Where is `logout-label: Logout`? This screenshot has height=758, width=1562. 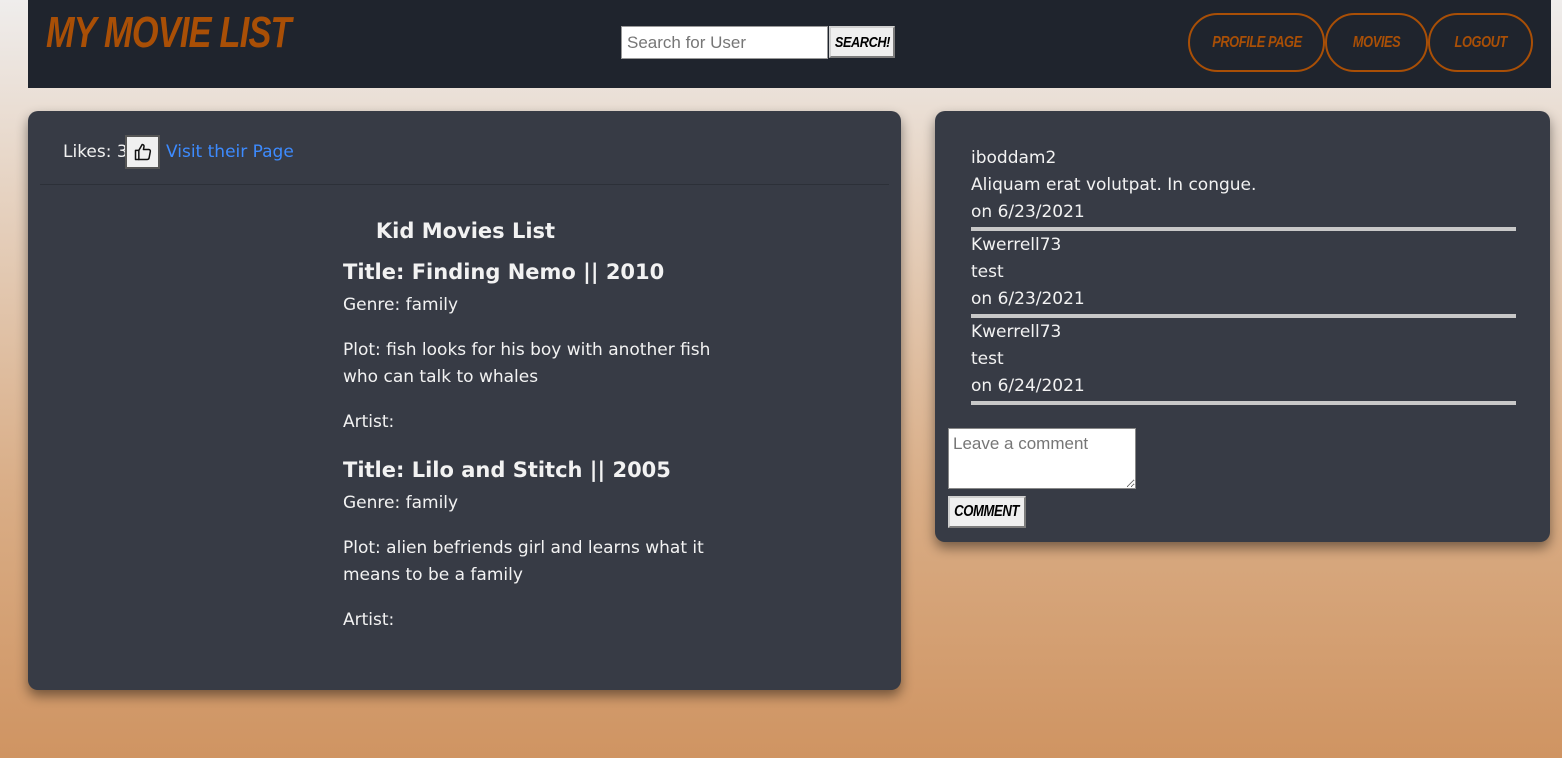 logout-label: Logout is located at coordinates (1480, 42).